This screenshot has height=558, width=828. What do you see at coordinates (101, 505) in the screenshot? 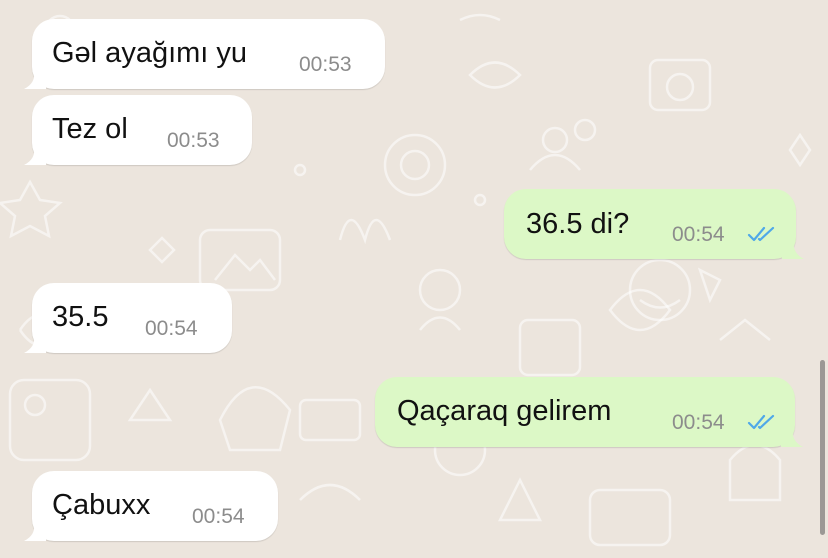
I see `message-text: Çabuxx` at bounding box center [101, 505].